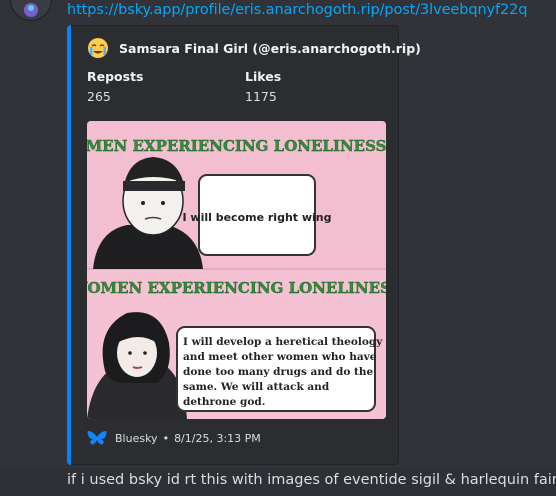 This screenshot has height=496, width=556. What do you see at coordinates (224, 402) in the screenshot?
I see `bottom-bubble-line: dethrone god.` at bounding box center [224, 402].